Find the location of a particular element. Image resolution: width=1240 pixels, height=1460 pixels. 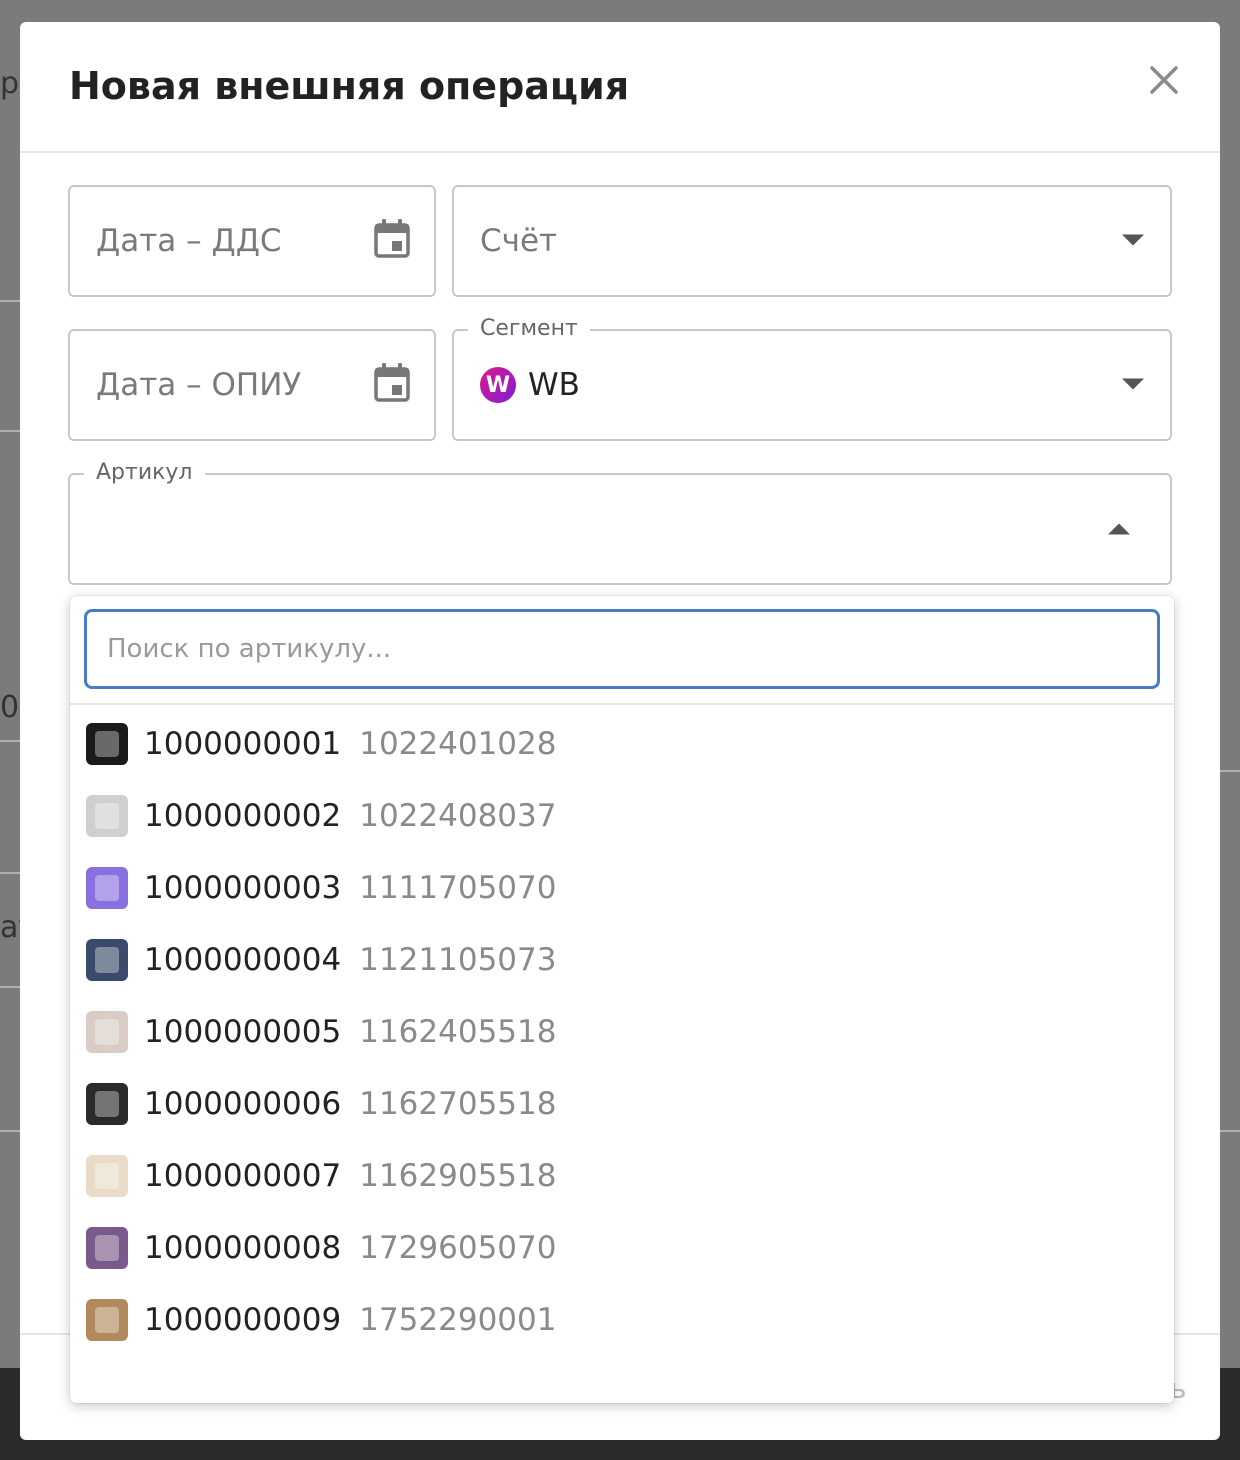

header-divider is located at coordinates (620, 152).